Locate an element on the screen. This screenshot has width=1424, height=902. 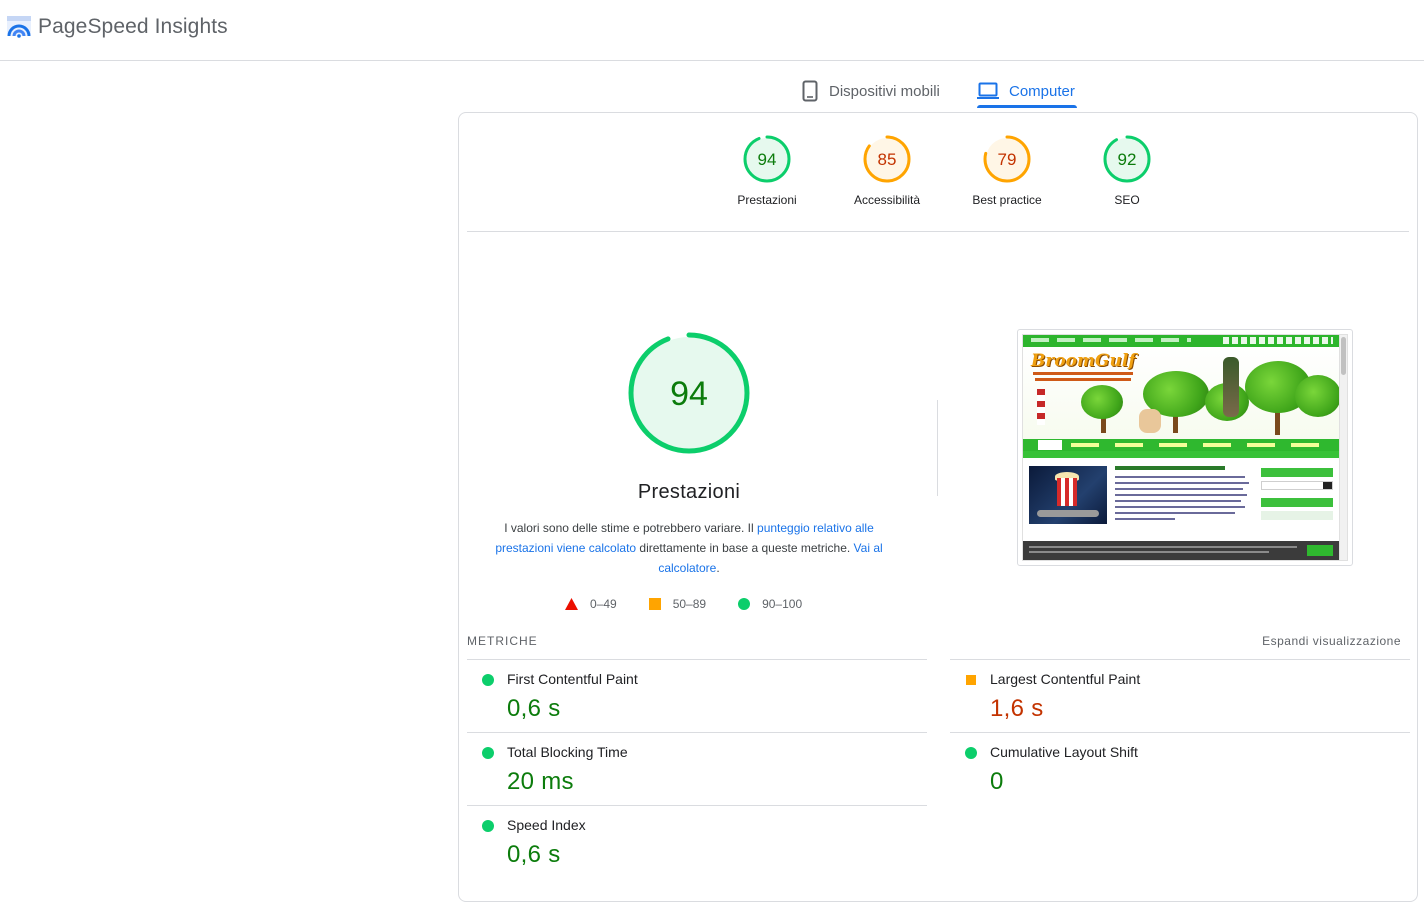
gauge-score: 94 is located at coordinates (767, 159).